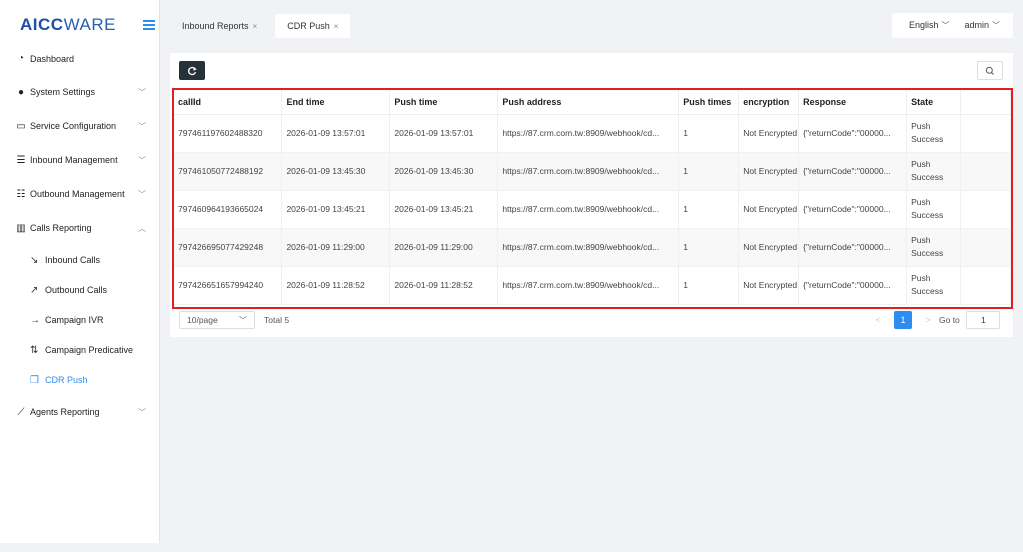 Image resolution: width=1023 pixels, height=552 pixels. I want to click on grid-list-icon: ☷, so click(21, 194).